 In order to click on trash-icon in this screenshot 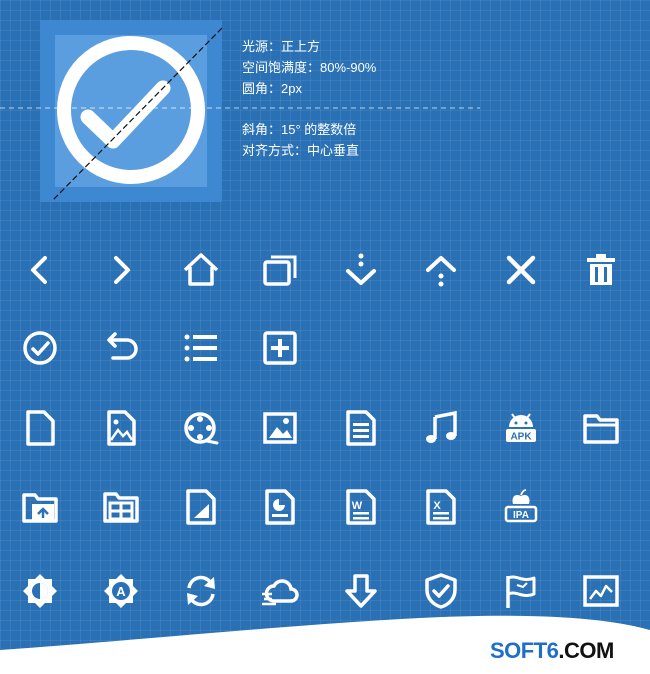, I will do `click(601, 270)`.